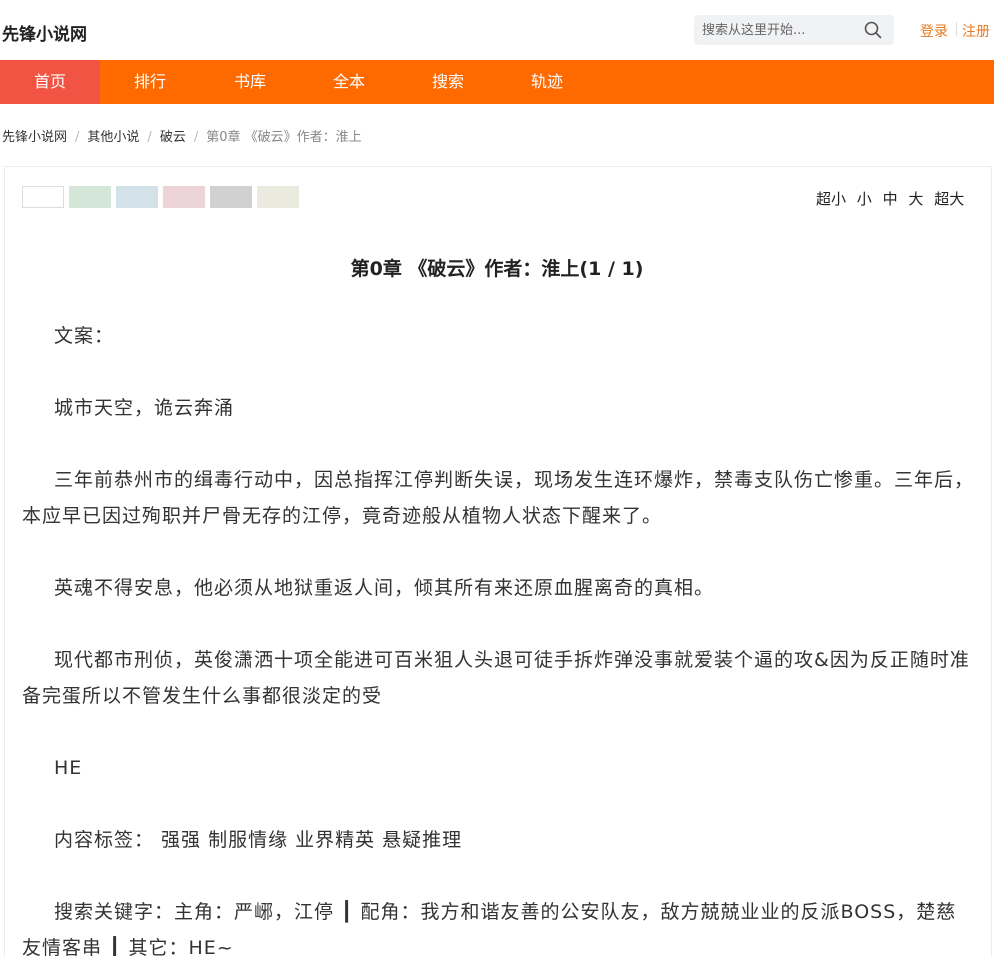 This screenshot has height=956, width=994. Describe the element at coordinates (284, 137) in the screenshot. I see `breadcrumb-current: 第0章 《破云》作者：淮上` at that location.